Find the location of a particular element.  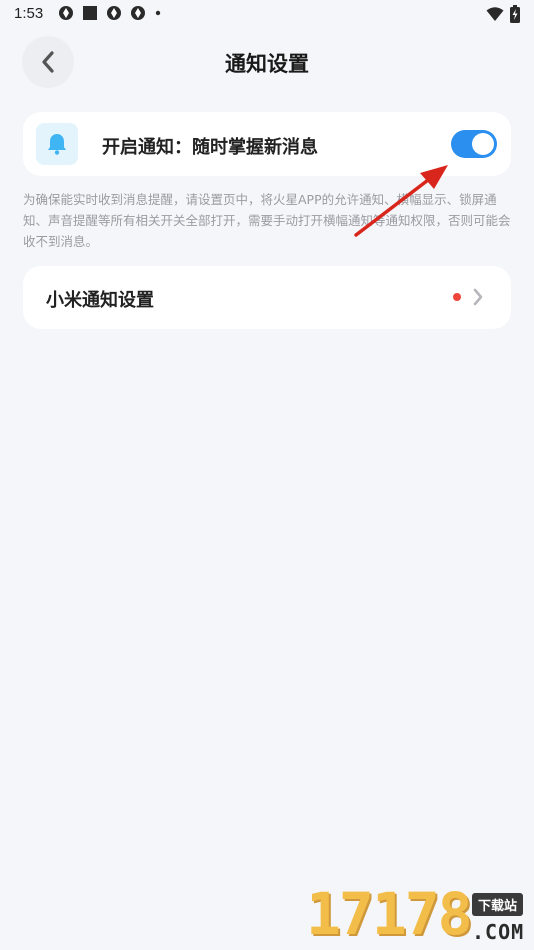

watermark-suffix: .COM is located at coordinates (498, 932).